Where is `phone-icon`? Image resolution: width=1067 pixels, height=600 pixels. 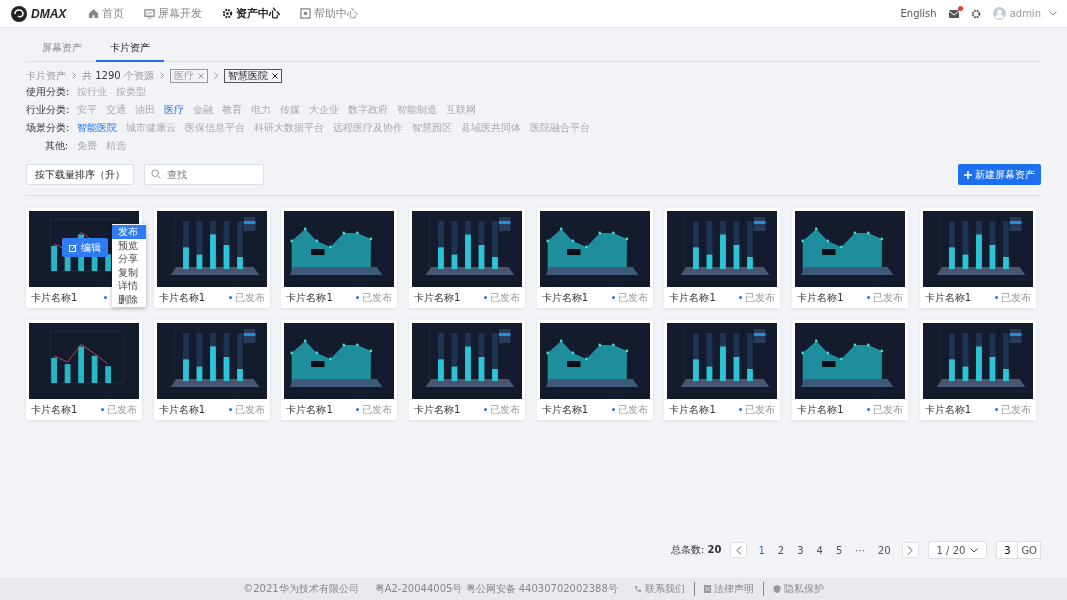 phone-icon is located at coordinates (637, 589).